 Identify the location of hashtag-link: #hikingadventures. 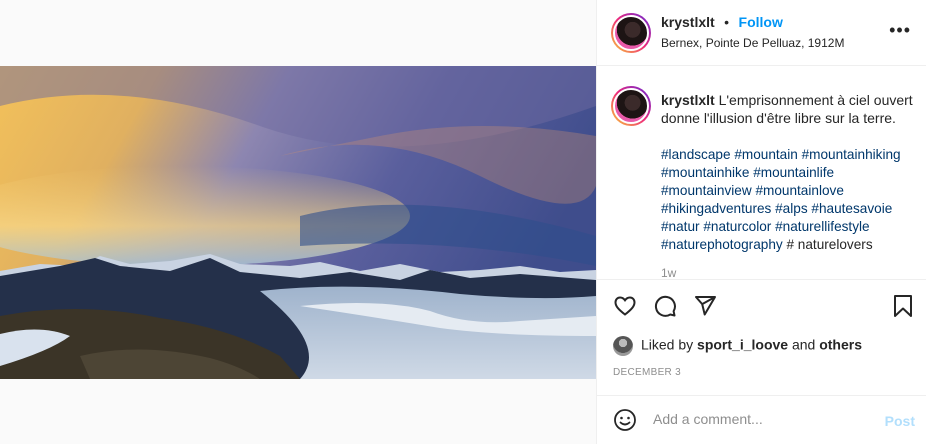
(716, 208).